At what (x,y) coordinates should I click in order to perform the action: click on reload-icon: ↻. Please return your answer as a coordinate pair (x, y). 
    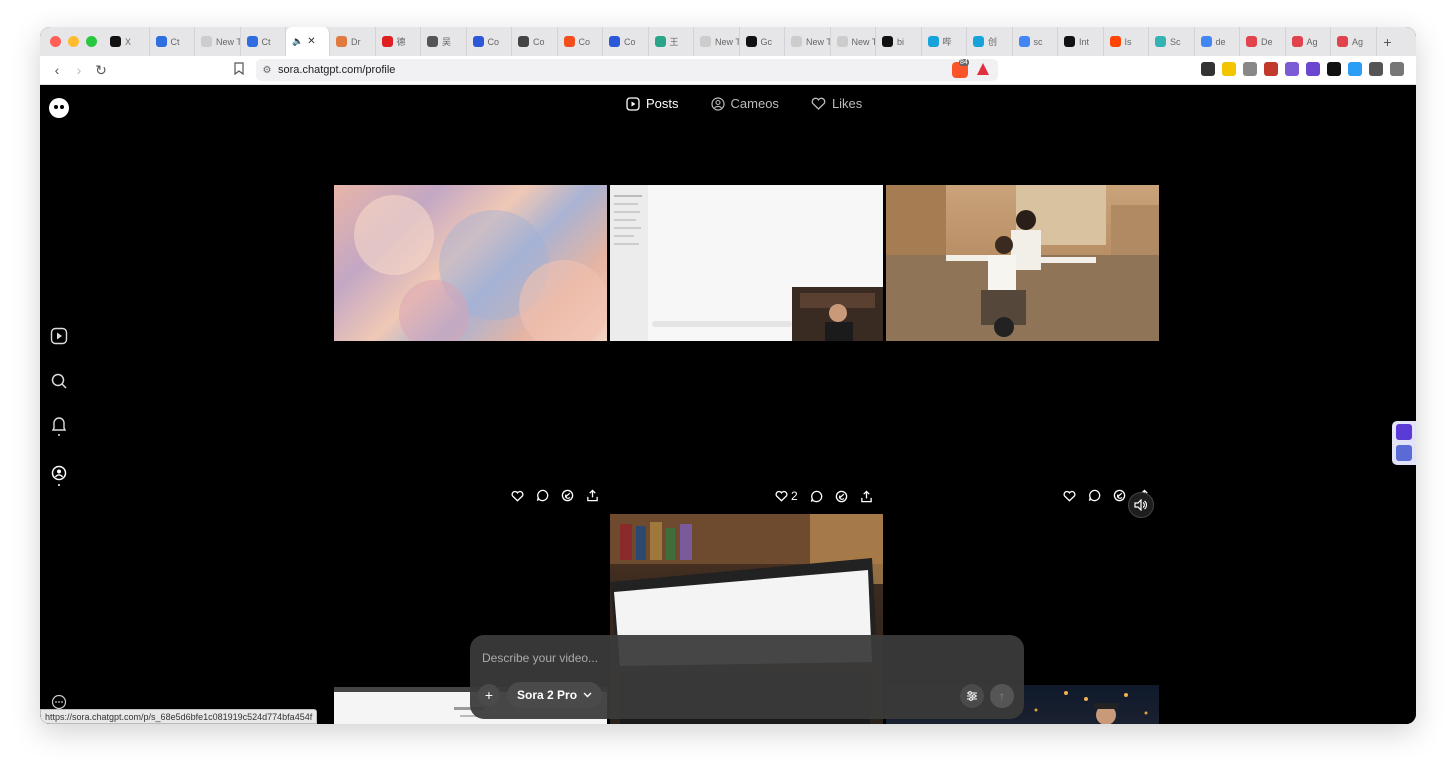
    Looking at the image, I should click on (101, 70).